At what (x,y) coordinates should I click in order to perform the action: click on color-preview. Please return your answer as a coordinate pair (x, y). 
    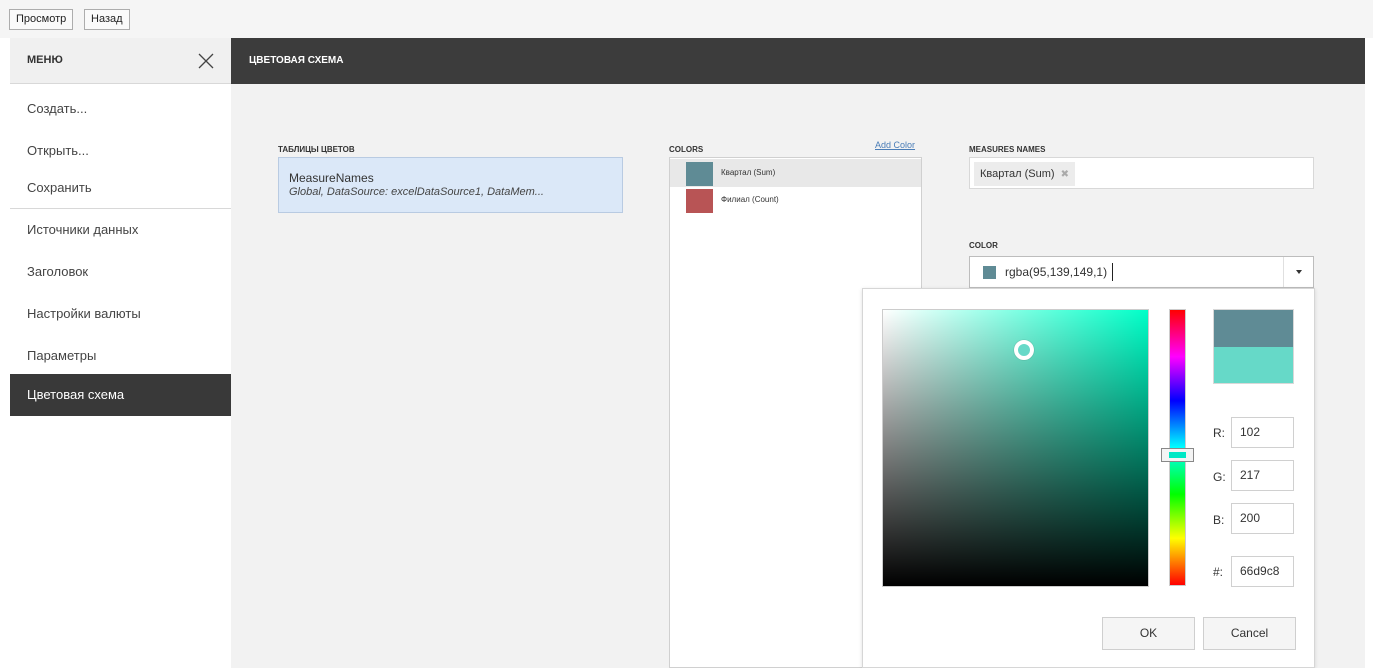
    Looking at the image, I should click on (1253, 346).